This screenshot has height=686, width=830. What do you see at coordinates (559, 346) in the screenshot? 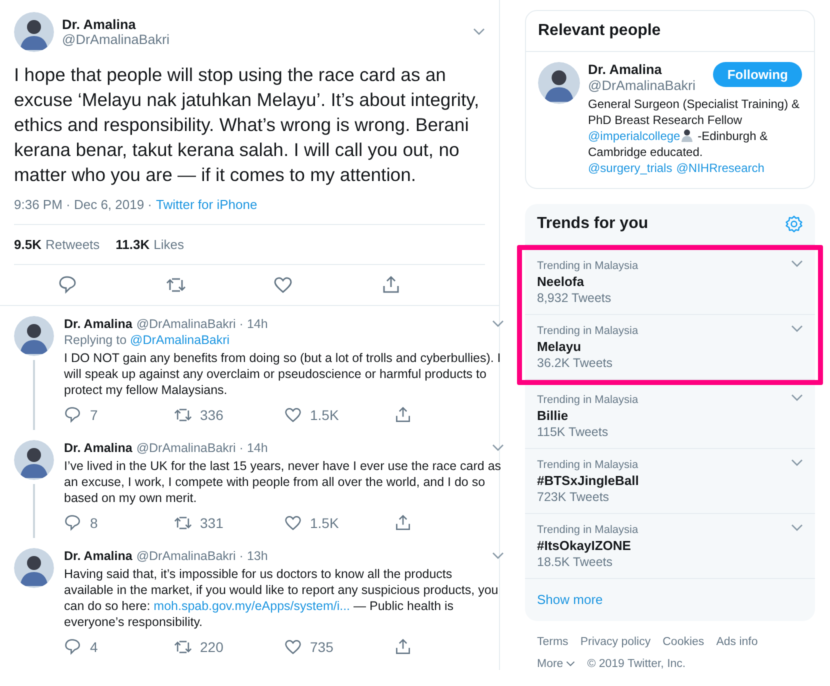
I see `trend-topic: Melayu` at bounding box center [559, 346].